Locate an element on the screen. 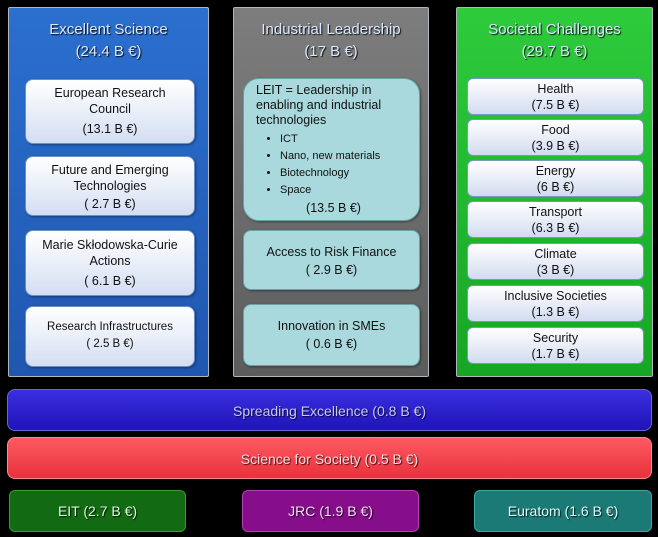 The image size is (658, 537). box-amount: ( 2.5 B €) is located at coordinates (110, 344).